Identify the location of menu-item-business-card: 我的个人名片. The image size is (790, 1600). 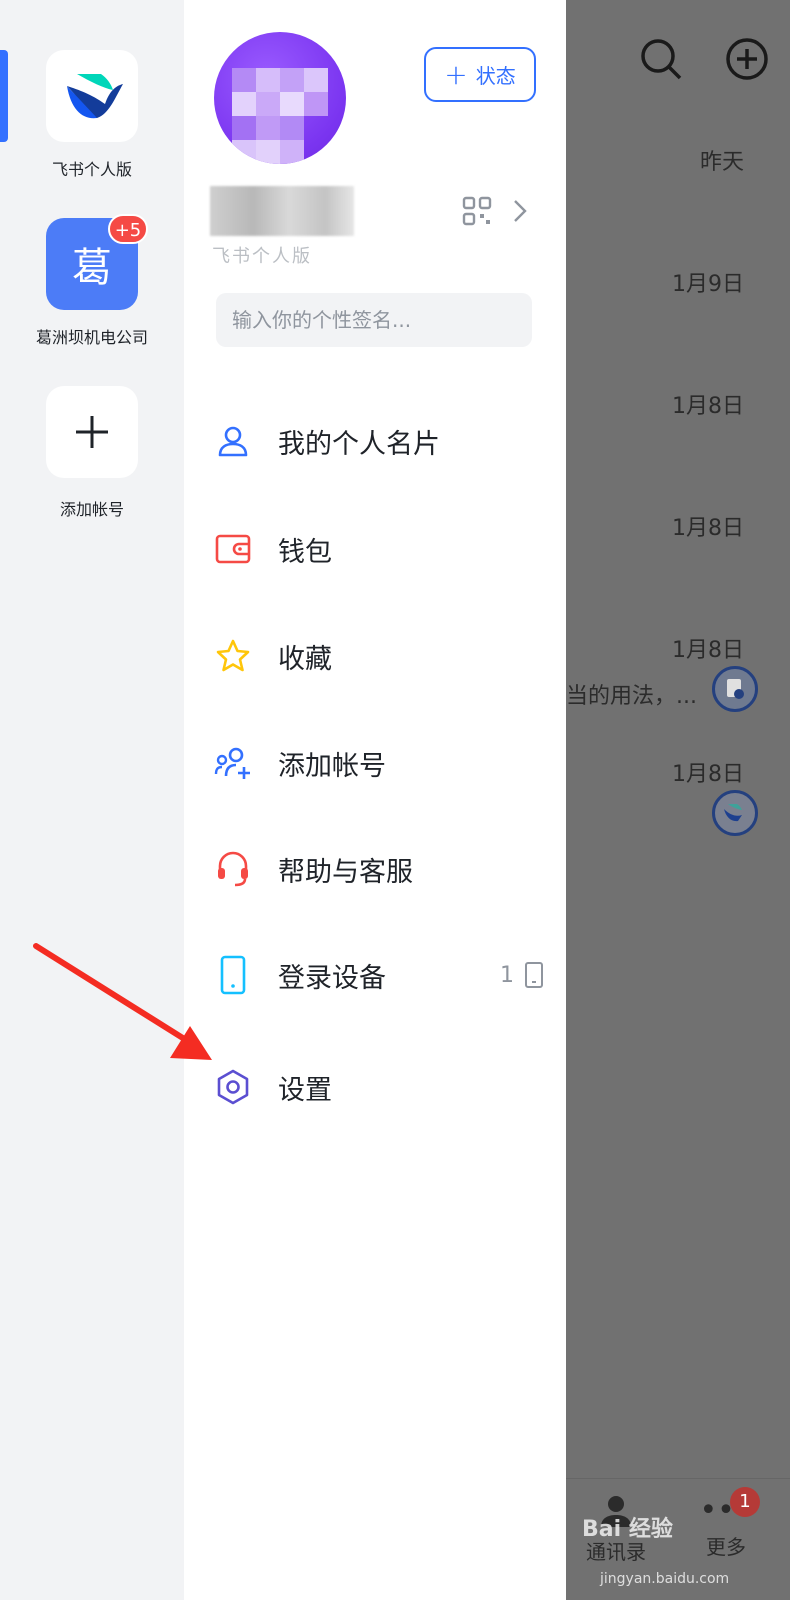
(375, 441).